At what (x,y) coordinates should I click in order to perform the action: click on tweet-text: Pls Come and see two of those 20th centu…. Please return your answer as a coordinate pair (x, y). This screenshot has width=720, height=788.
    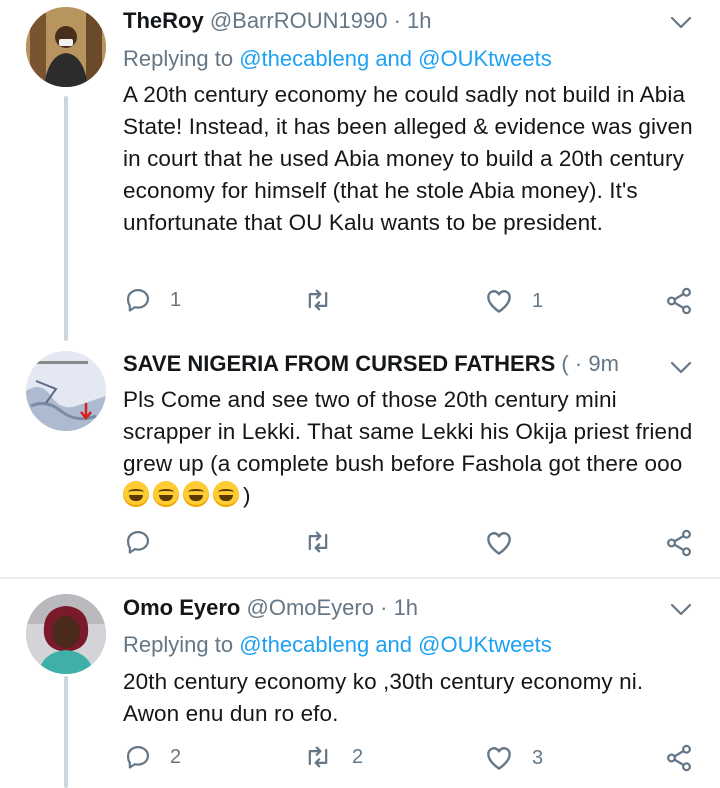
    Looking at the image, I should click on (410, 448).